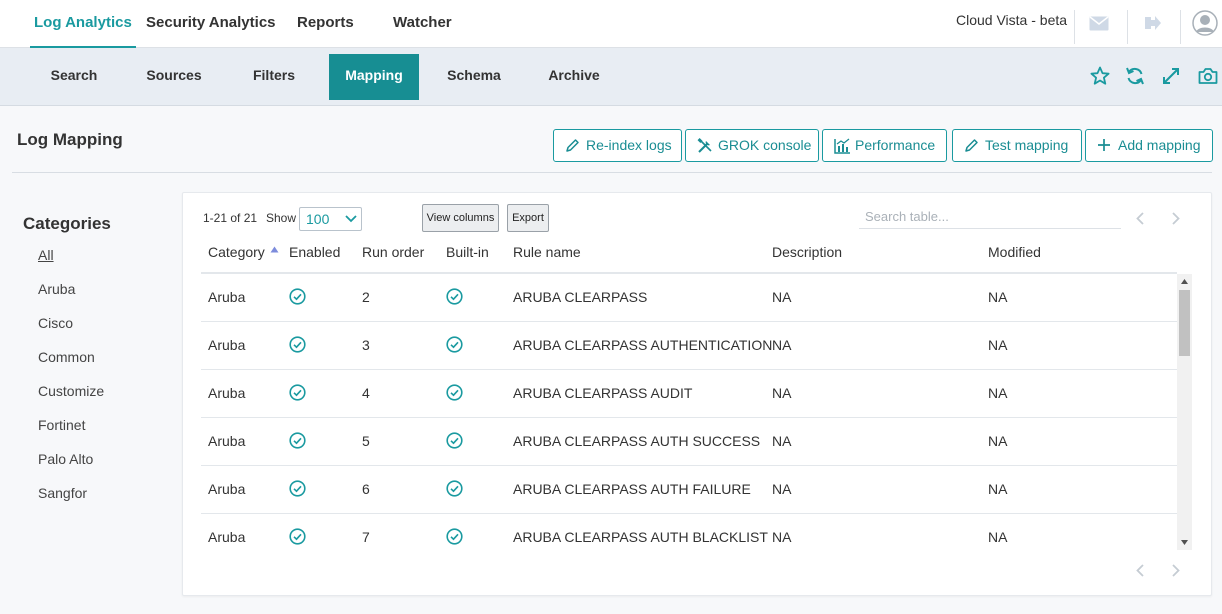 This screenshot has width=1222, height=614. I want to click on table-row: Aruba 3 ARUBA CLEARPASS AUTHENTICATION NA NA, so click(689, 346).